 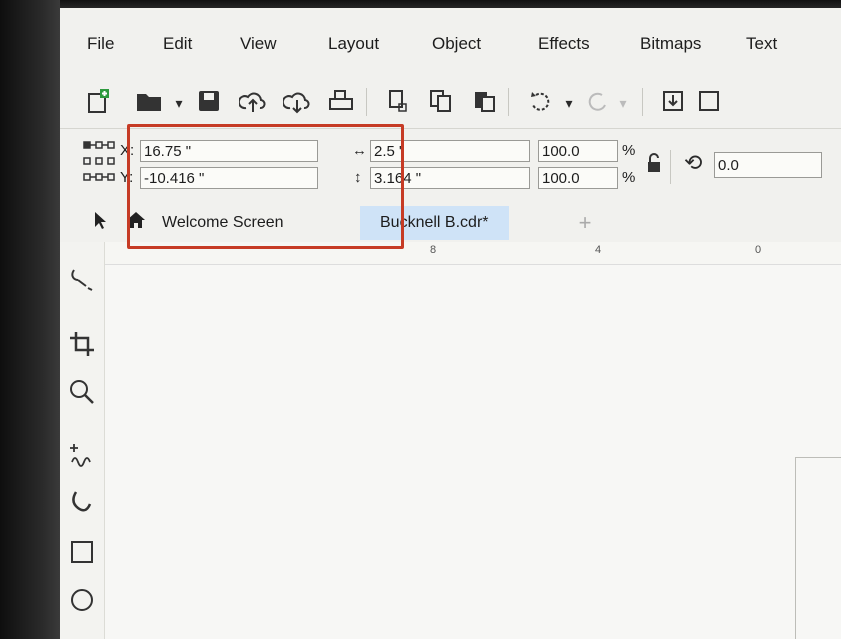 I want to click on freehand-tool-icon, so click(x=82, y=456).